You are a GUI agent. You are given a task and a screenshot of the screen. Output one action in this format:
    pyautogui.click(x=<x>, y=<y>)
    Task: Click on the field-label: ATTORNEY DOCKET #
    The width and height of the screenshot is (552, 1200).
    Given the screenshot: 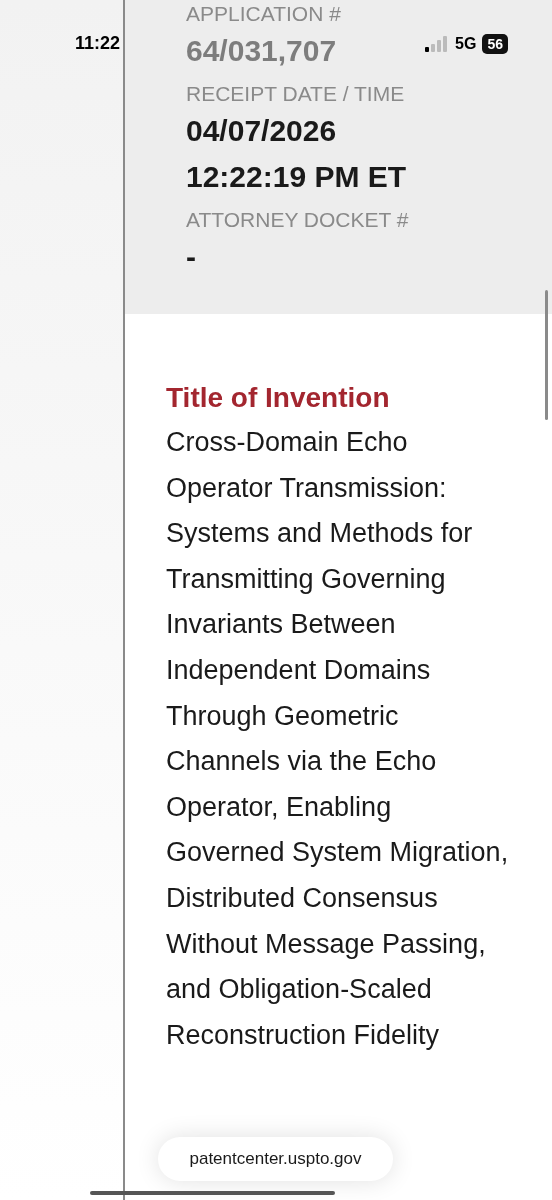 What is the action you would take?
    pyautogui.click(x=298, y=220)
    